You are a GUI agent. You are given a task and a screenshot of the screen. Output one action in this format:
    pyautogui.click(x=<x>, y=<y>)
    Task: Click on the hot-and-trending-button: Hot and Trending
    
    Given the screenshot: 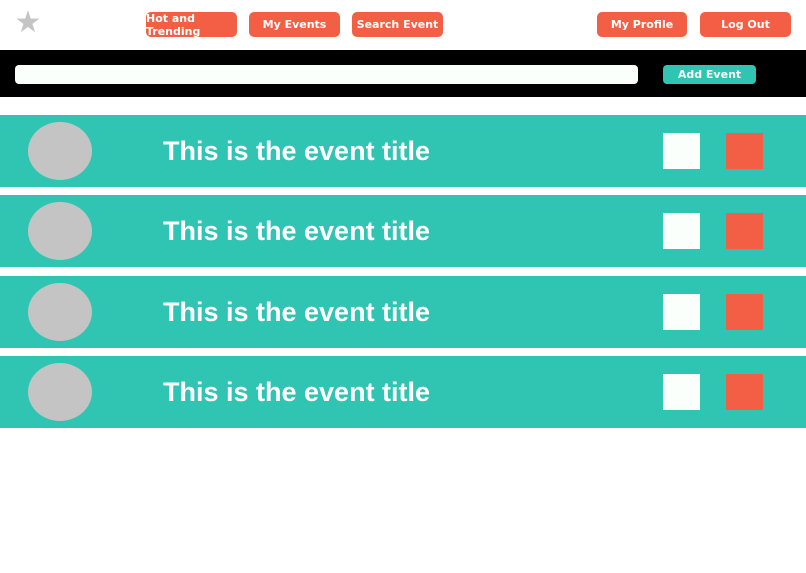 What is the action you would take?
    pyautogui.click(x=191, y=25)
    